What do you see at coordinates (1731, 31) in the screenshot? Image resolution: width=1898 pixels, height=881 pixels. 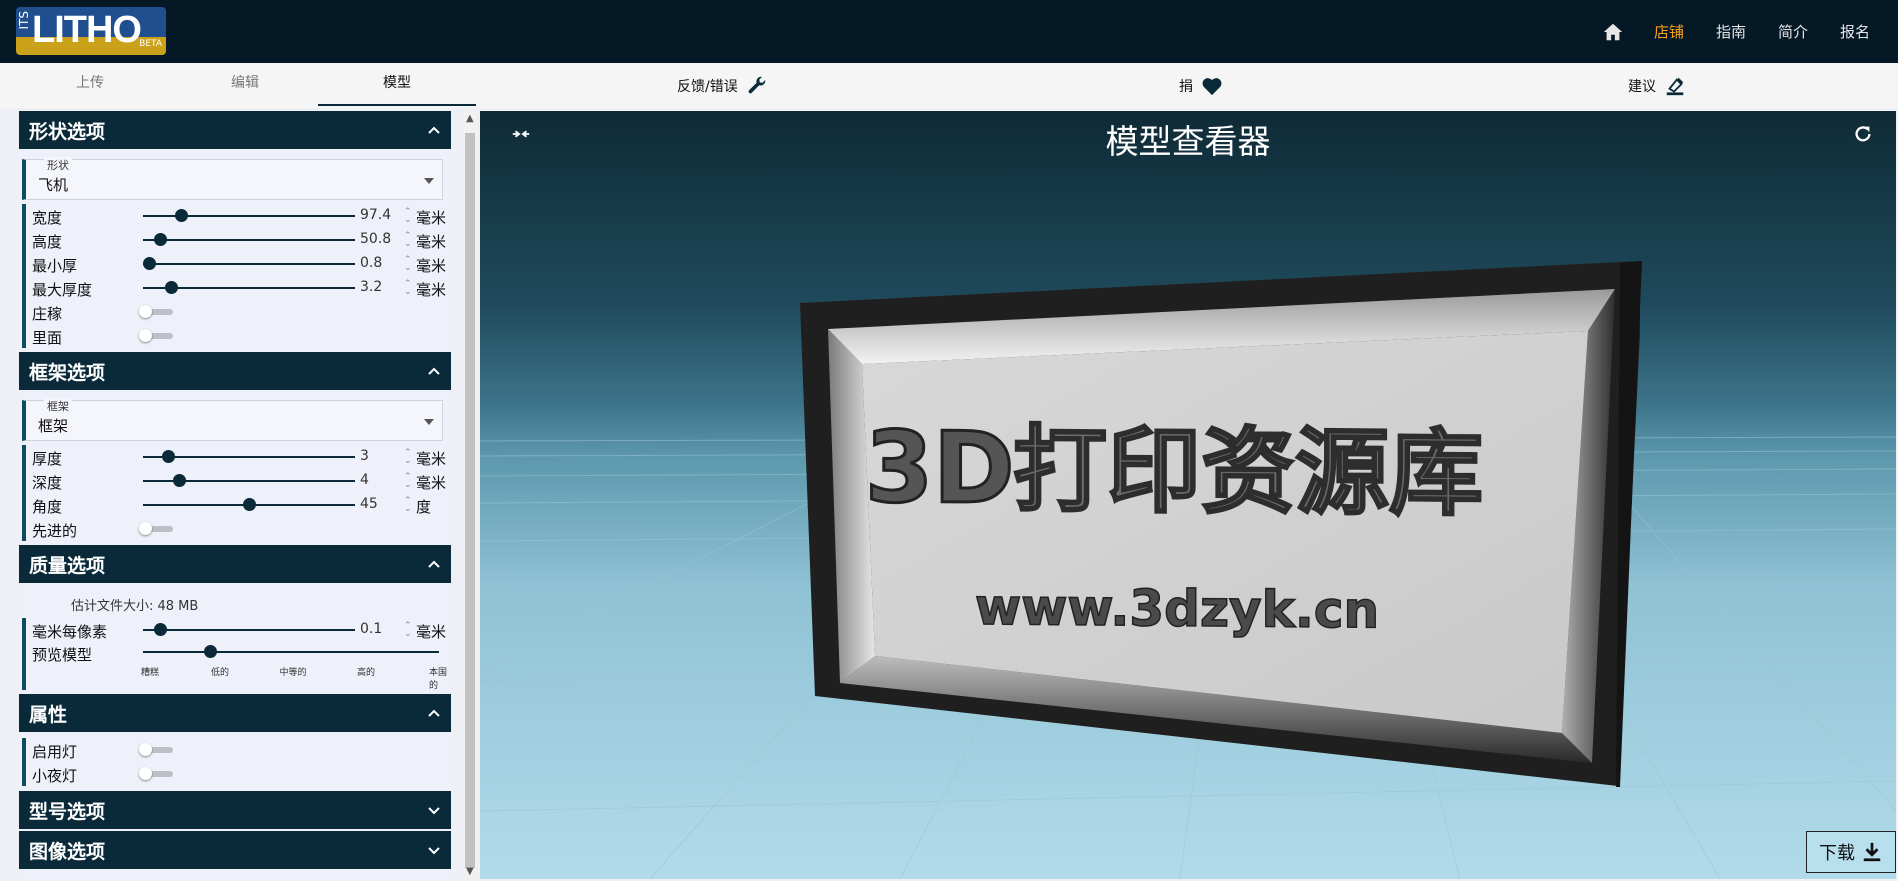 I see `nav-link-guide: 指南` at bounding box center [1731, 31].